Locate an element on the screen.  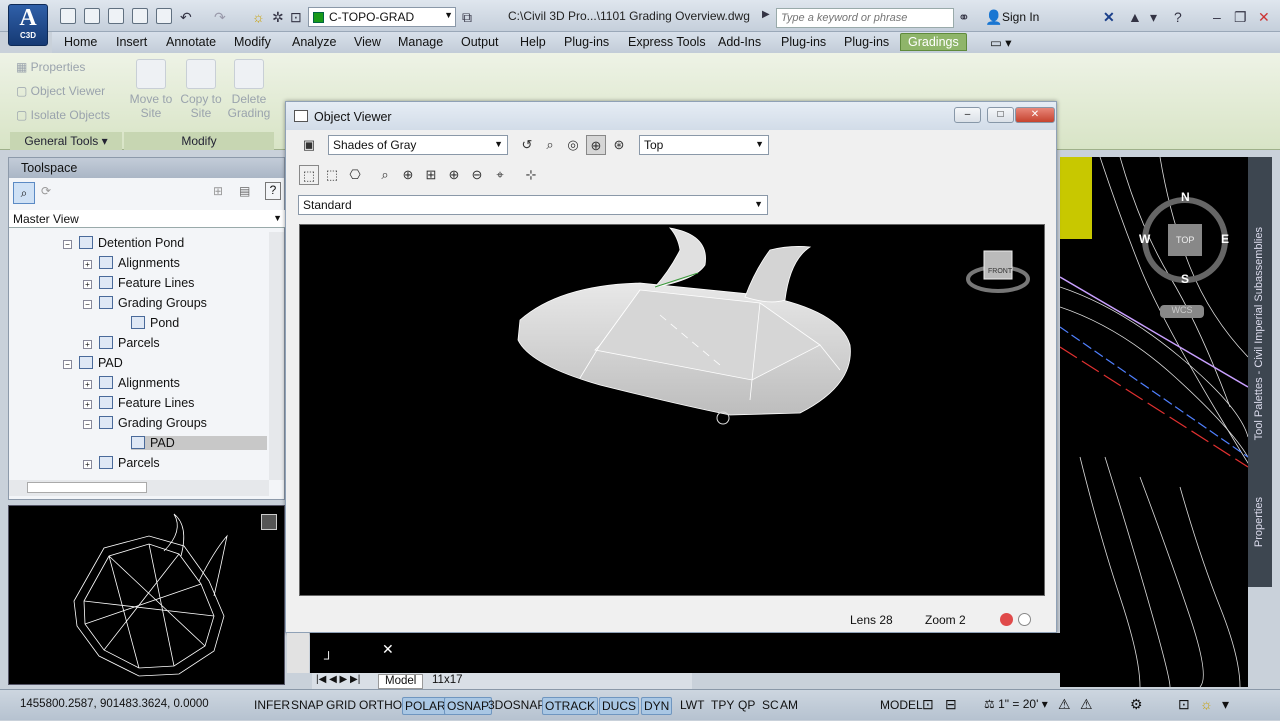
tree-item: Feature Lines is located at coordinates (146, 403).